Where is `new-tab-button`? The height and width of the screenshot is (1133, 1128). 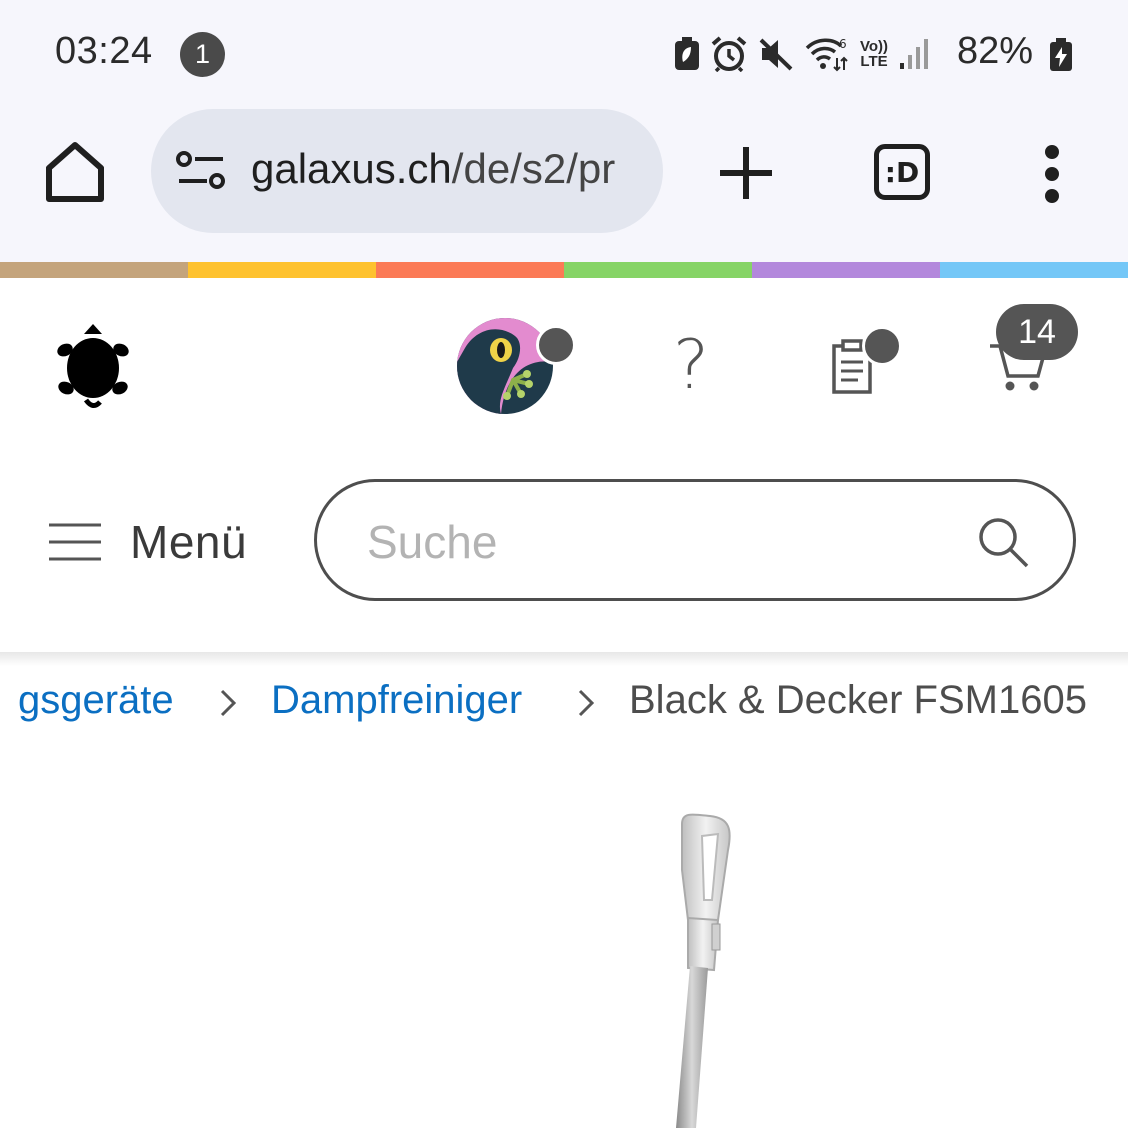 new-tab-button is located at coordinates (746, 173).